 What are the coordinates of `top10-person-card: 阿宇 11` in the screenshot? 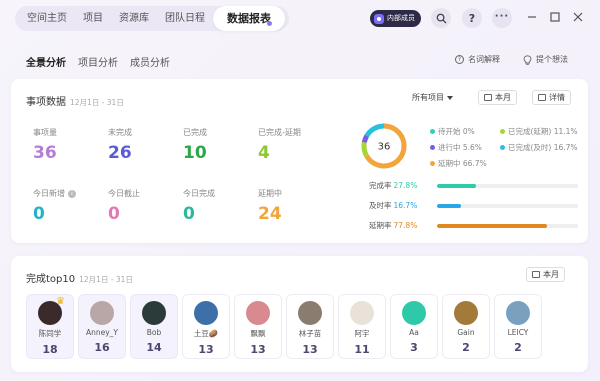 It's located at (362, 326).